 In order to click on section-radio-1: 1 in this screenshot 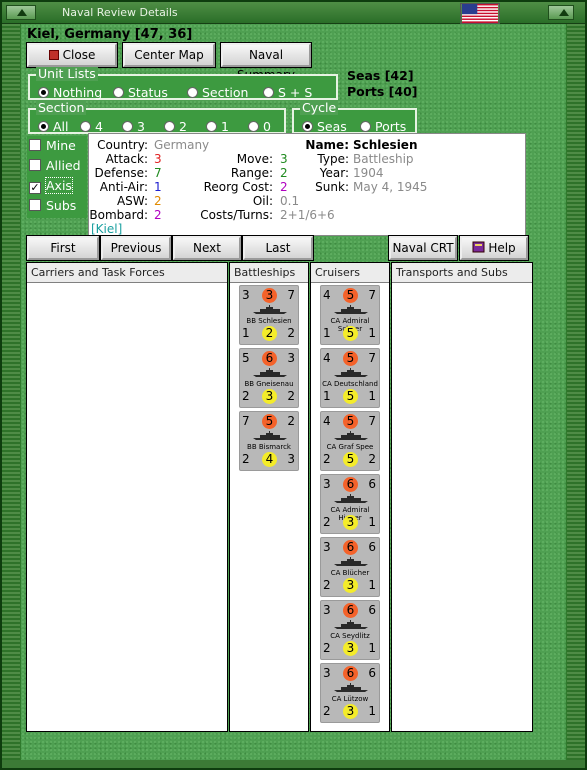, I will do `click(217, 126)`.